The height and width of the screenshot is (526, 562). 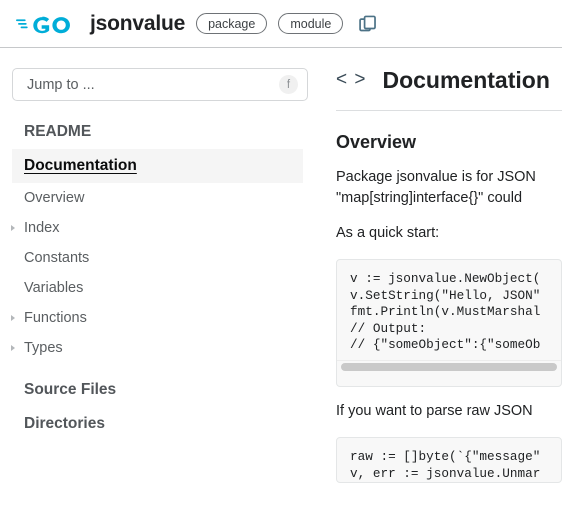 What do you see at coordinates (47, 24) in the screenshot?
I see `go-gopher-logo-icon` at bounding box center [47, 24].